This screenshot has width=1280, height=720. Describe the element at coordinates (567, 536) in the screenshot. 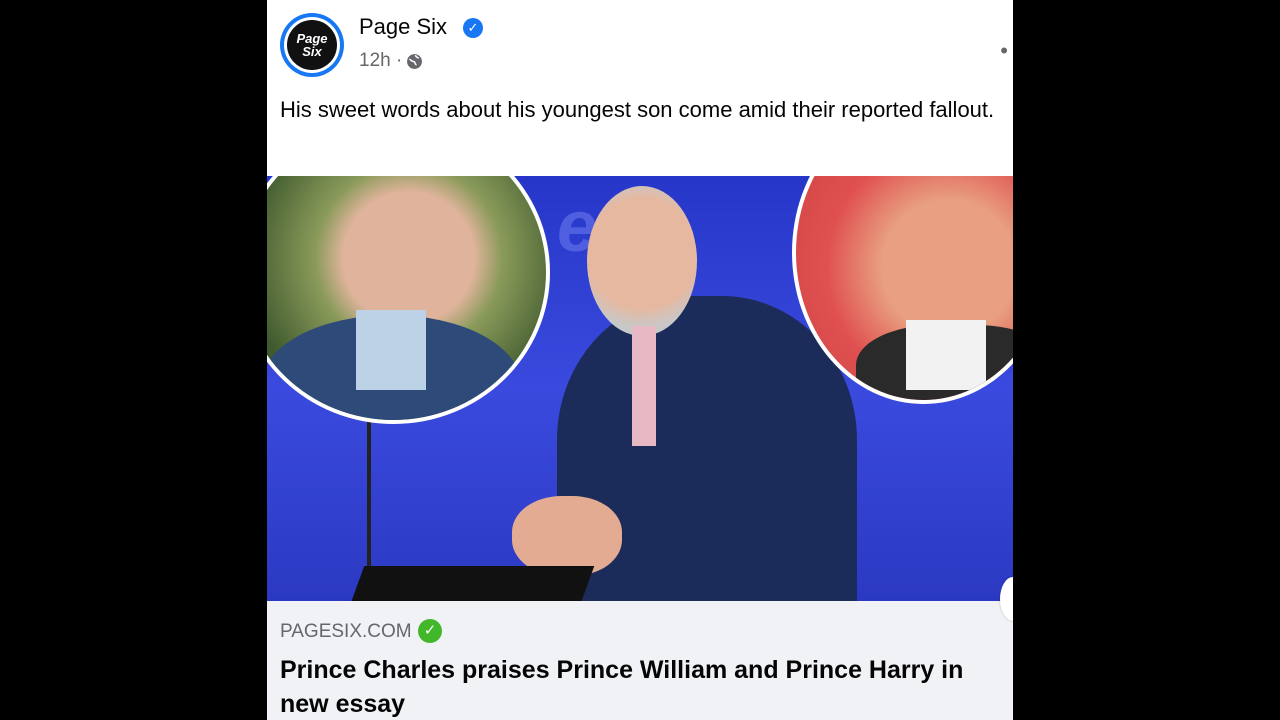

I see `speaker-hand` at that location.